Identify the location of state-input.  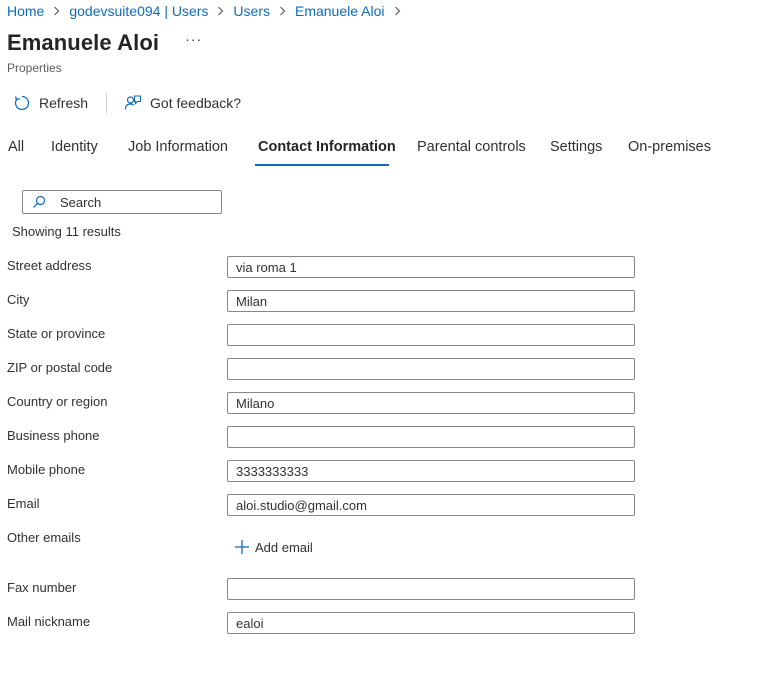
(431, 335).